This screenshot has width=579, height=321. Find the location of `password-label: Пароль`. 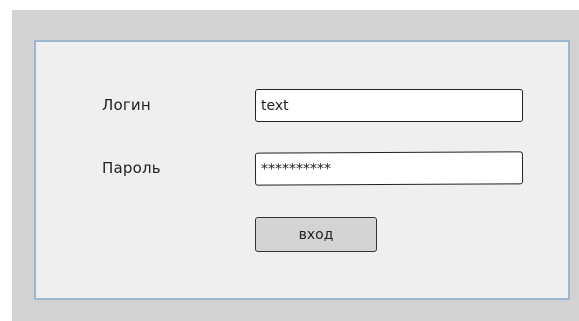

password-label: Пароль is located at coordinates (131, 168).